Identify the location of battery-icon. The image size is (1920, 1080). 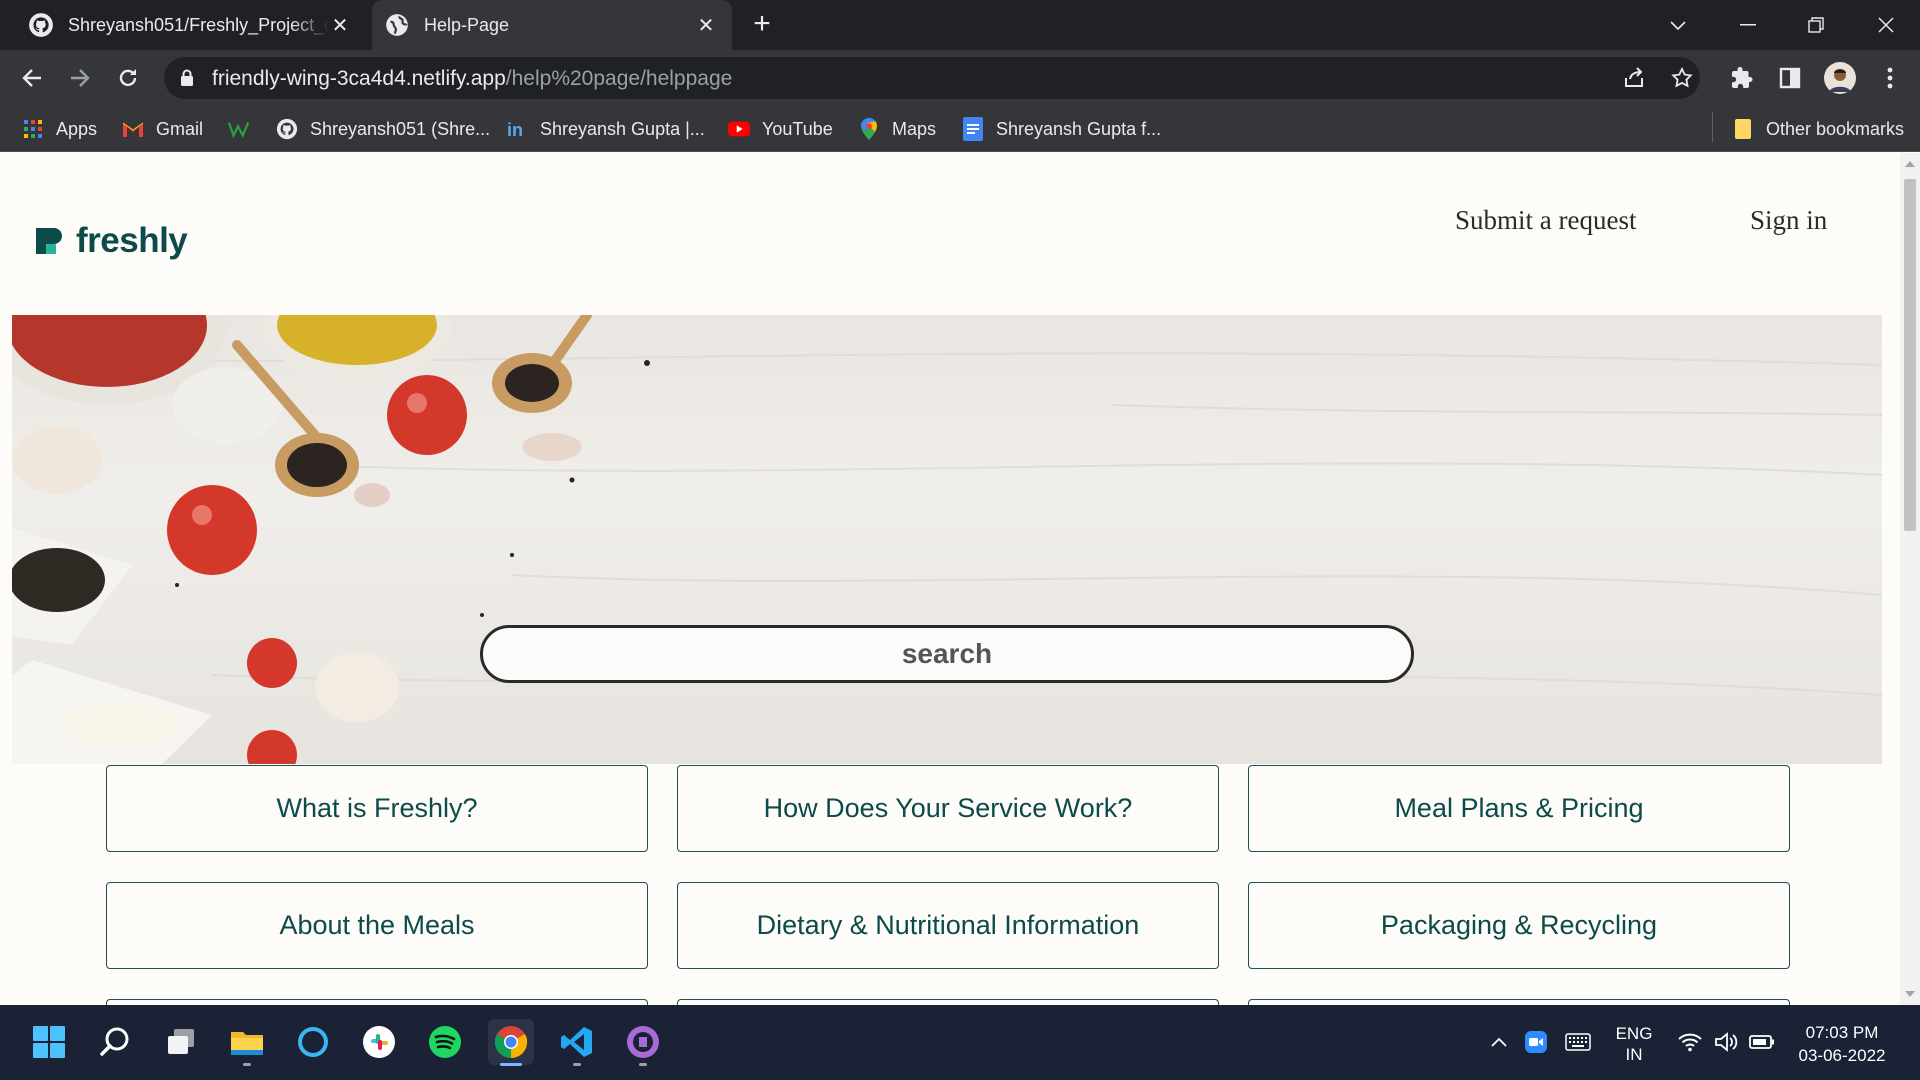
(1762, 1042).